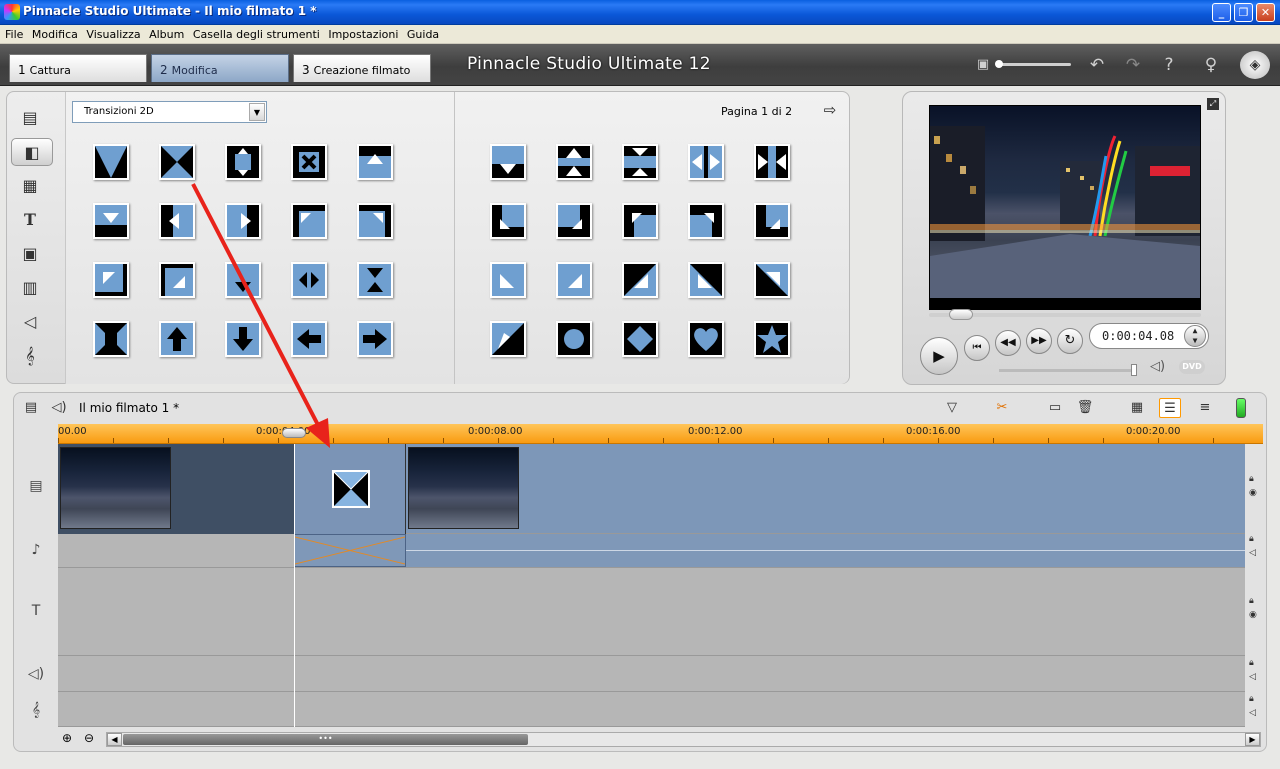  I want to click on transition-thumbnail-r3-c5, so click(375, 280).